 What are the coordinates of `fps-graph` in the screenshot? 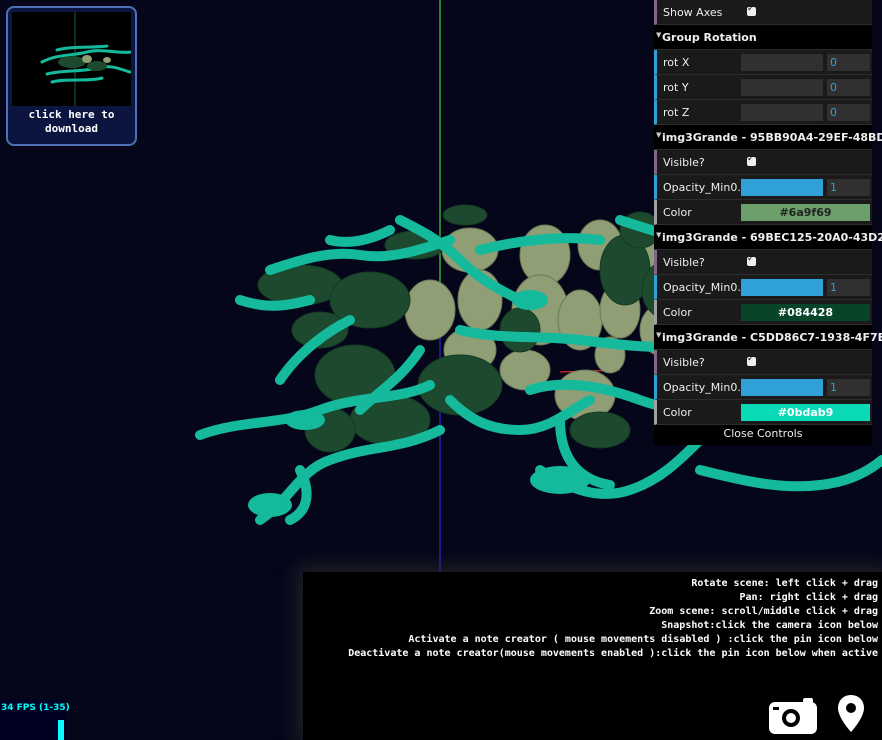 It's located at (34, 727).